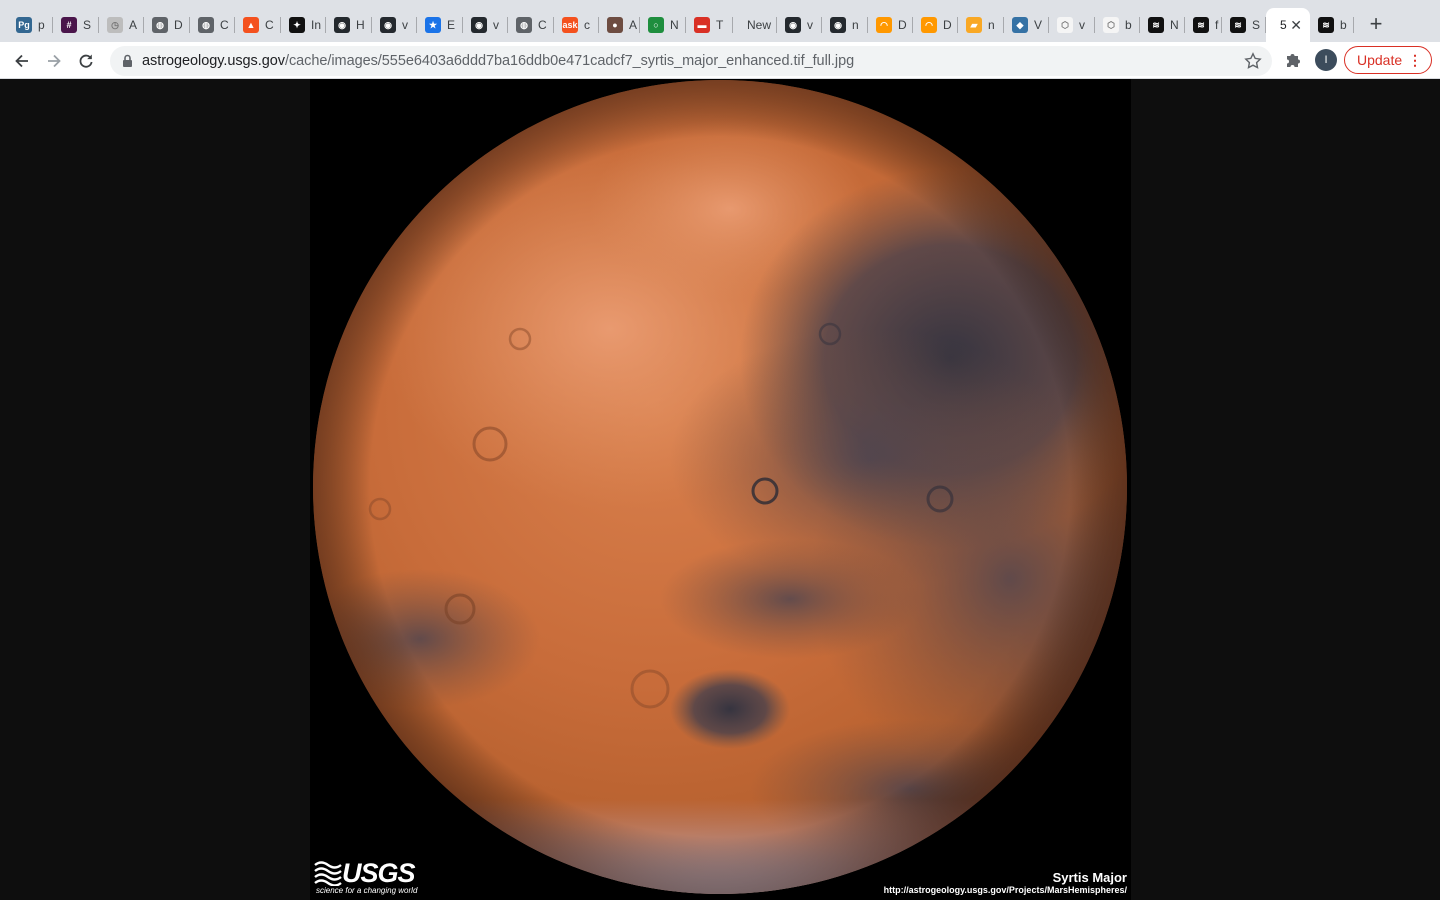 The height and width of the screenshot is (900, 1440). I want to click on update-label: Update, so click(1380, 60).